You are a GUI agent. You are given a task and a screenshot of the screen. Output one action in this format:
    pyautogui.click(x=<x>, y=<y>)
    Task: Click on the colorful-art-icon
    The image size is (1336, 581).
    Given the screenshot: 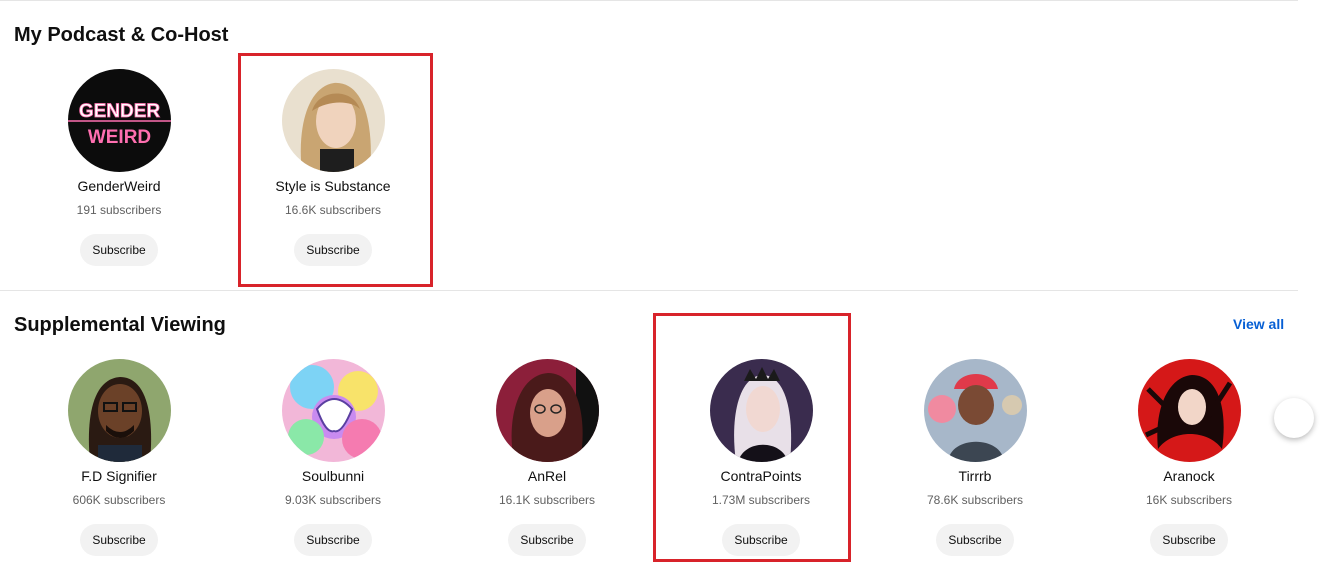 What is the action you would take?
    pyautogui.click(x=333, y=410)
    